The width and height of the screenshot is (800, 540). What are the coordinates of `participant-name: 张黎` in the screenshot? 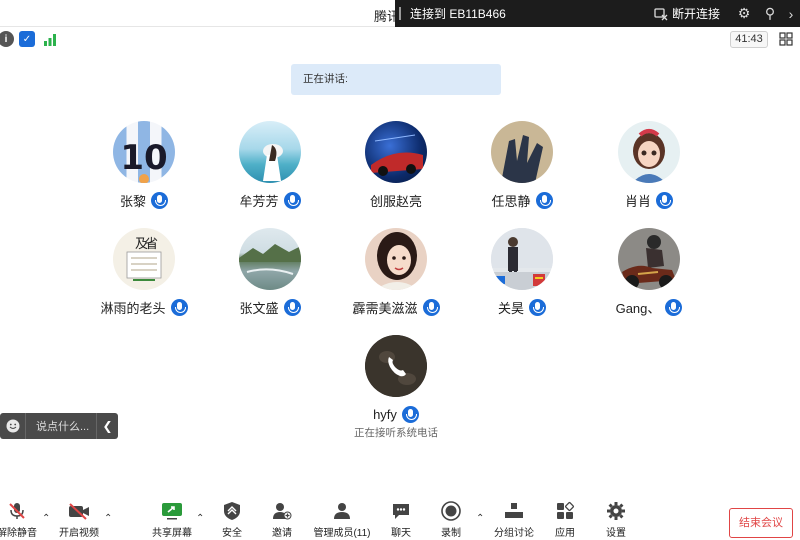 It's located at (132, 201).